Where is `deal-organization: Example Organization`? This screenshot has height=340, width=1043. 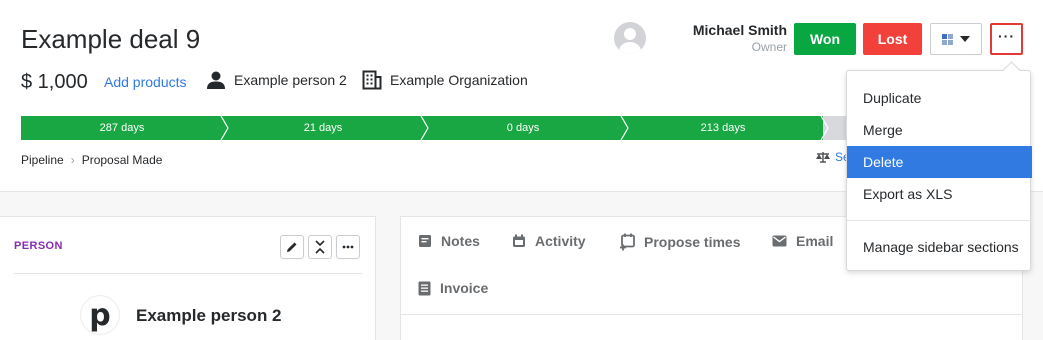
deal-organization: Example Organization is located at coordinates (445, 80).